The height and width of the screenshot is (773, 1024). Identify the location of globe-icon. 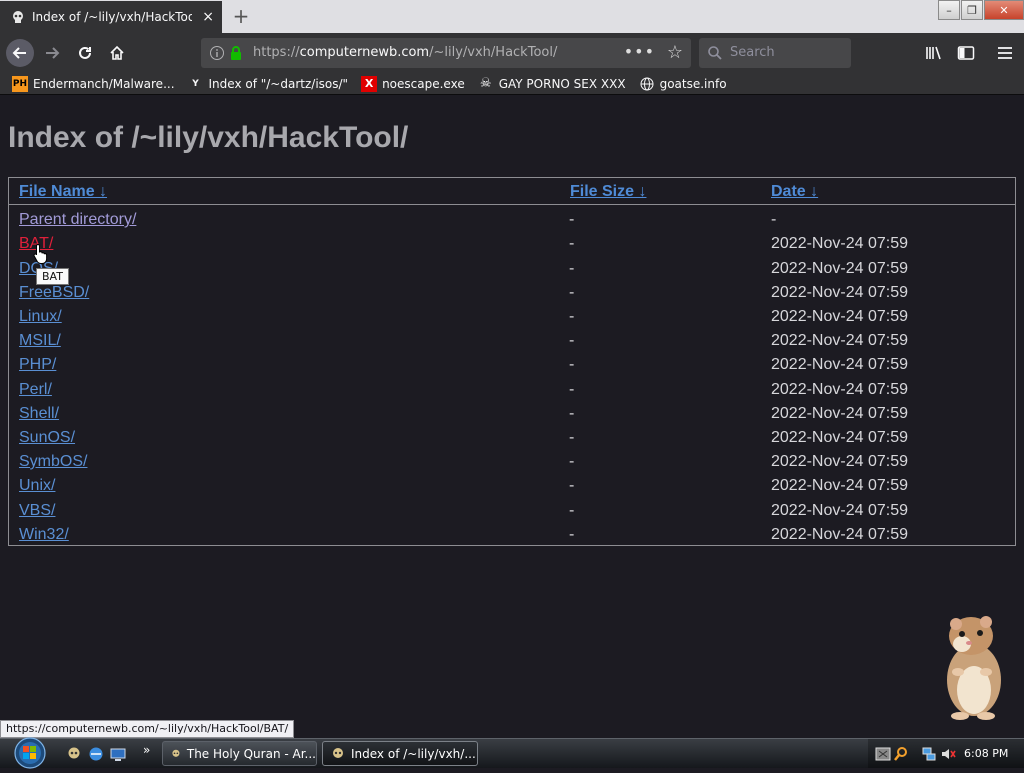
(647, 84).